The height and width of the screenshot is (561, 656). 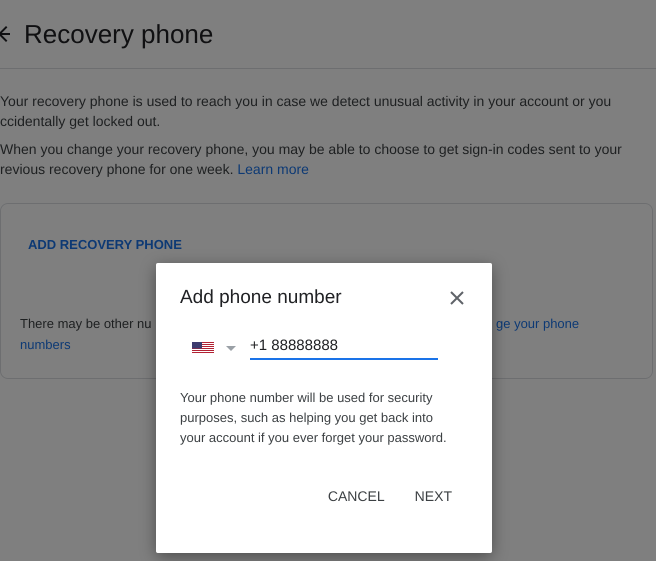 What do you see at coordinates (86, 324) in the screenshot?
I see `card-text: There may be other nu` at bounding box center [86, 324].